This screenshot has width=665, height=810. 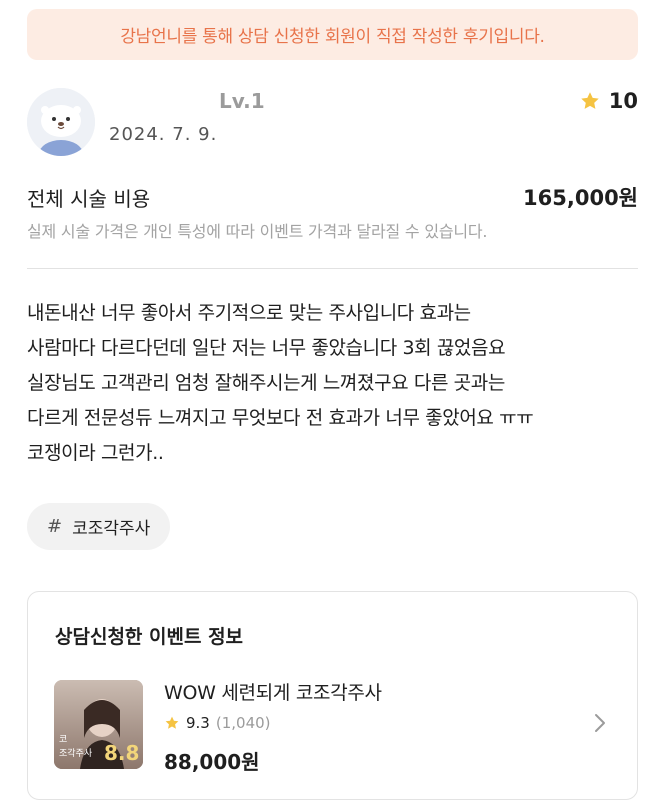 What do you see at coordinates (266, 383) in the screenshot?
I see `review-line: 실장님도 고객관리 엄청 잘해주시는게 느껴졌구요 다른 곳과는` at bounding box center [266, 383].